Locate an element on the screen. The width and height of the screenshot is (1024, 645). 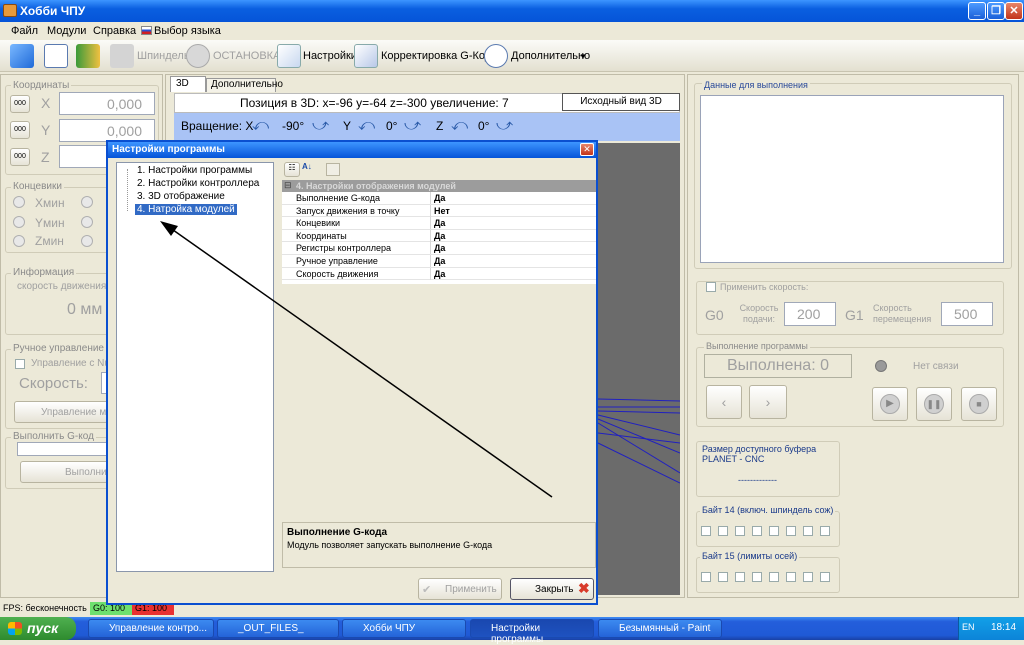
system-tray: EN 18:14 is located at coordinates (991, 628).